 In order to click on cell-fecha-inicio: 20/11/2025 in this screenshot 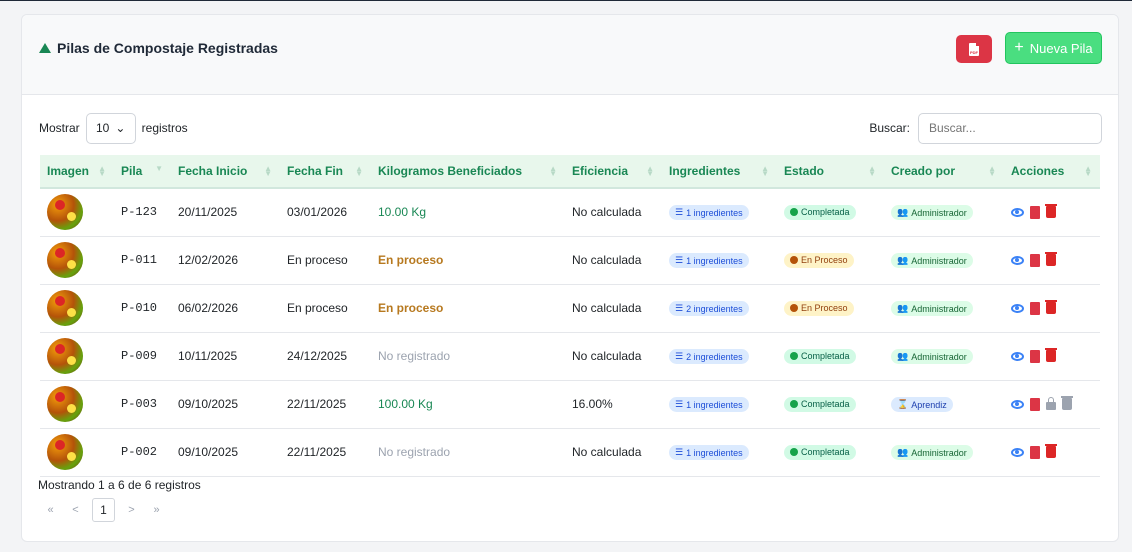, I will do `click(225, 212)`.